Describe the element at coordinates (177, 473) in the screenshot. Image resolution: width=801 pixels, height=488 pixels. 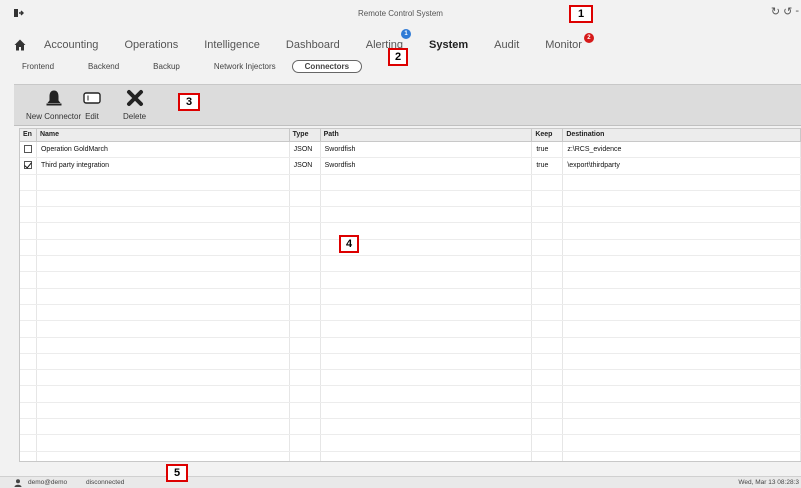
I see `callout-5: 5` at that location.